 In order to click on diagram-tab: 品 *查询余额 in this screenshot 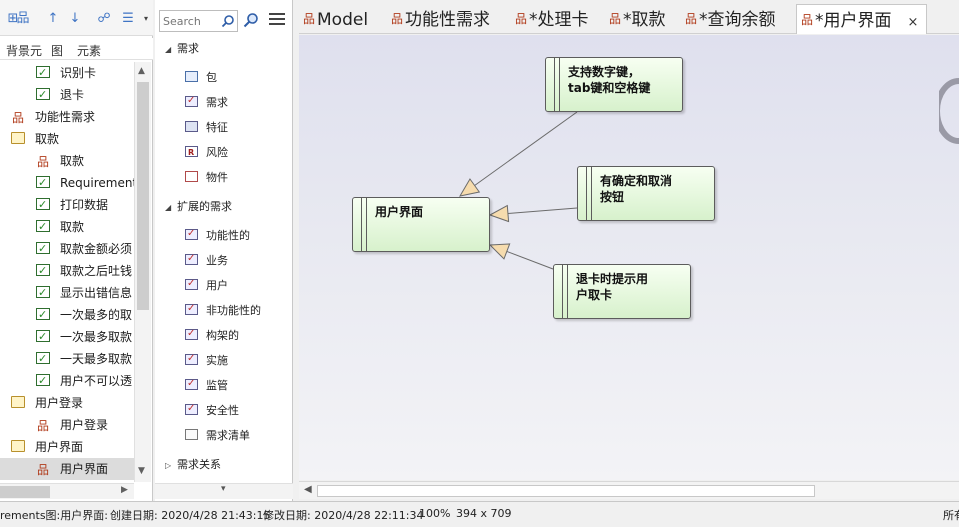, I will do `click(730, 19)`.